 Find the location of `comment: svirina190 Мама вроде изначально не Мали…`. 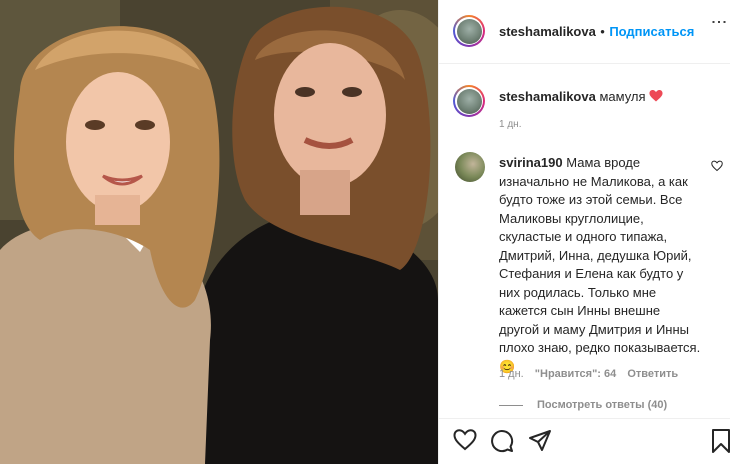

comment: svirina190 Мама вроде изначально не Мали… is located at coordinates (600, 265).